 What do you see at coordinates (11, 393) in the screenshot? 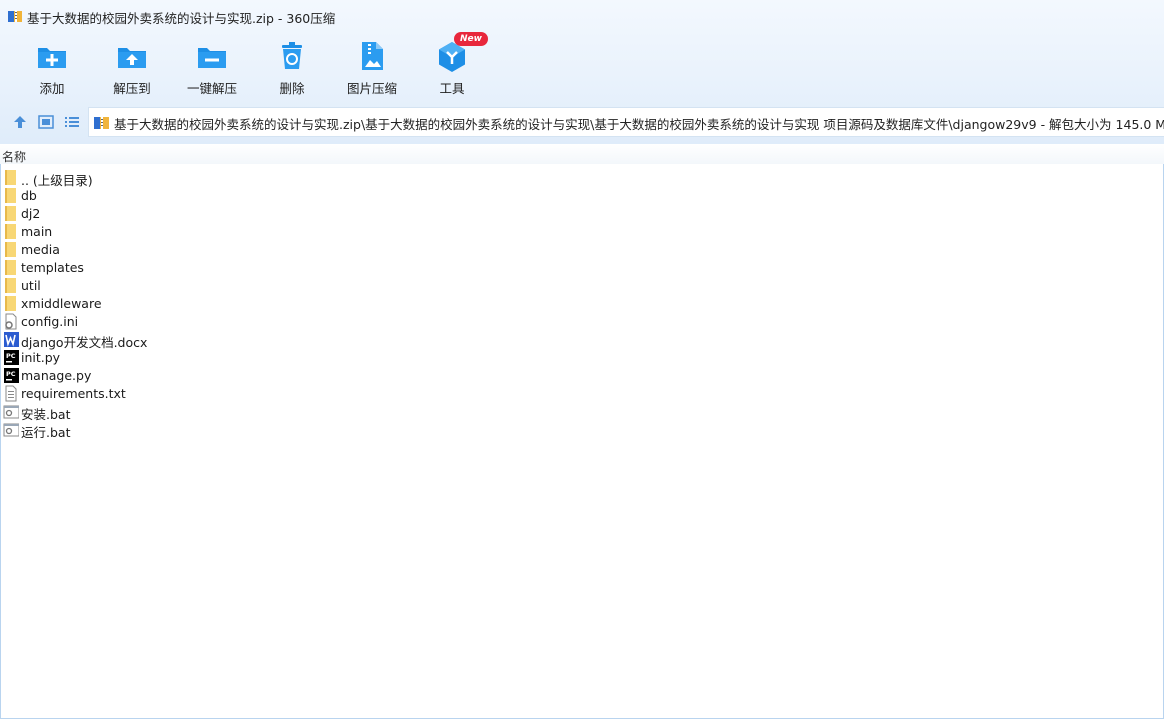
I see `text-file-icon` at bounding box center [11, 393].